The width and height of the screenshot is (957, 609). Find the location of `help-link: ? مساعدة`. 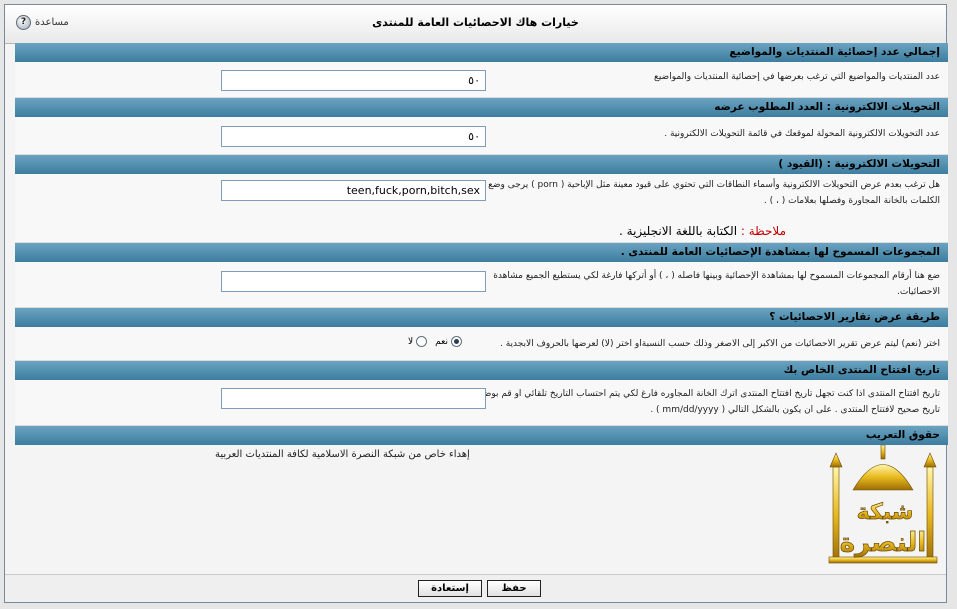

help-link: ? مساعدة is located at coordinates (42, 22).